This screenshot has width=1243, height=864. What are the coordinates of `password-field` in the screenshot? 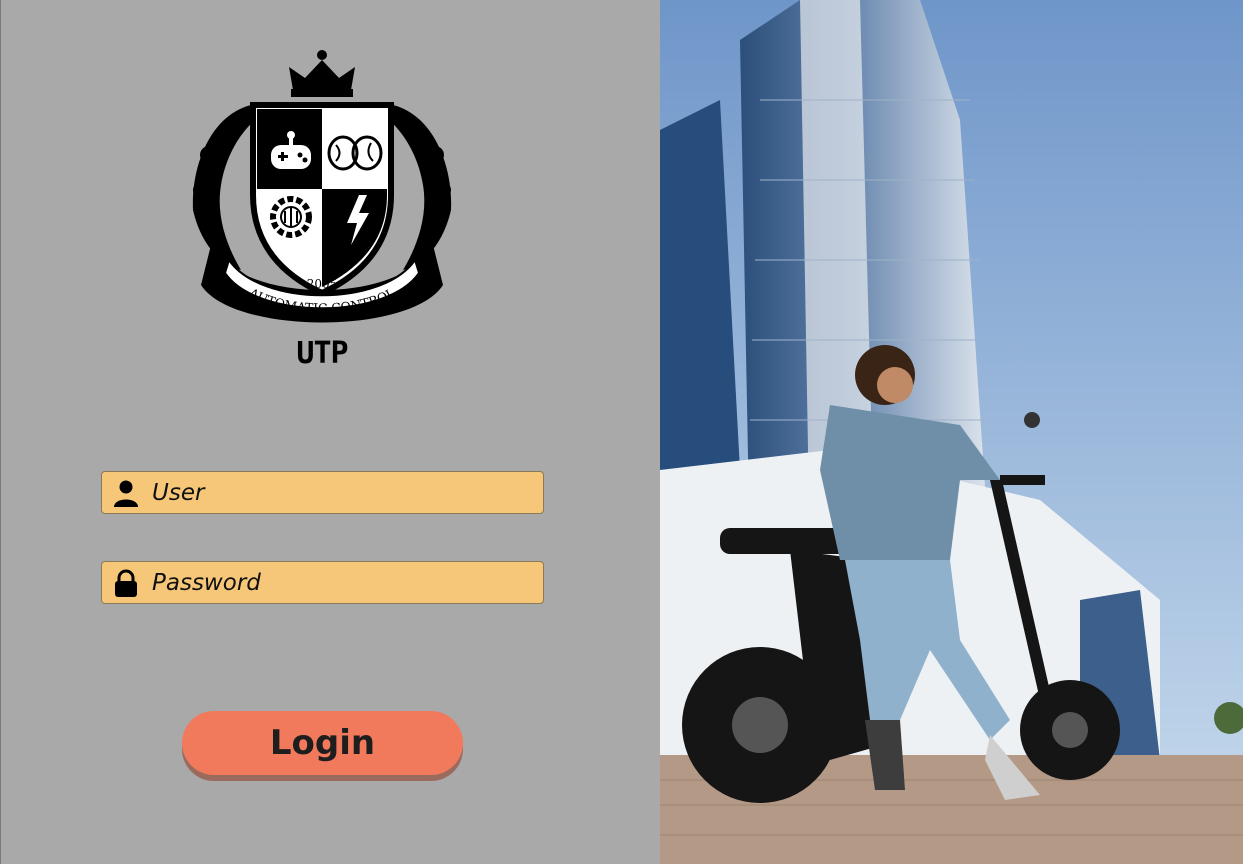 It's located at (322, 582).